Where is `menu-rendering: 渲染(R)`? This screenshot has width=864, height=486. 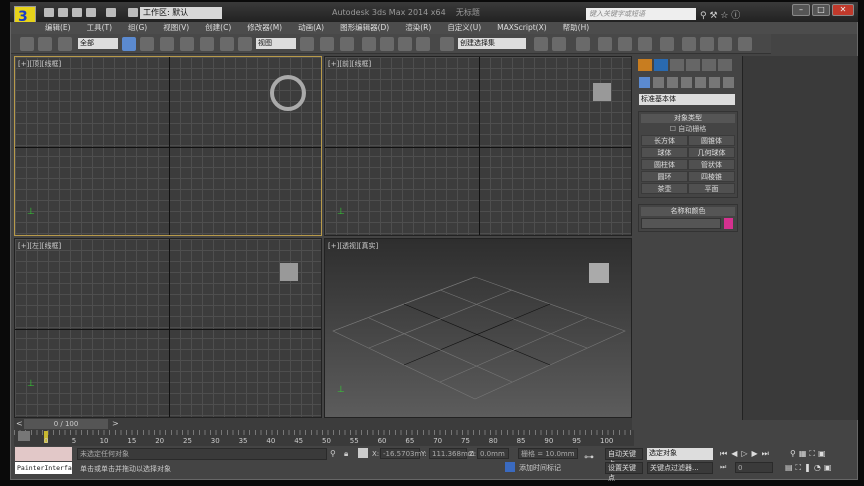
menu-rendering: 渲染(R) is located at coordinates (418, 28).